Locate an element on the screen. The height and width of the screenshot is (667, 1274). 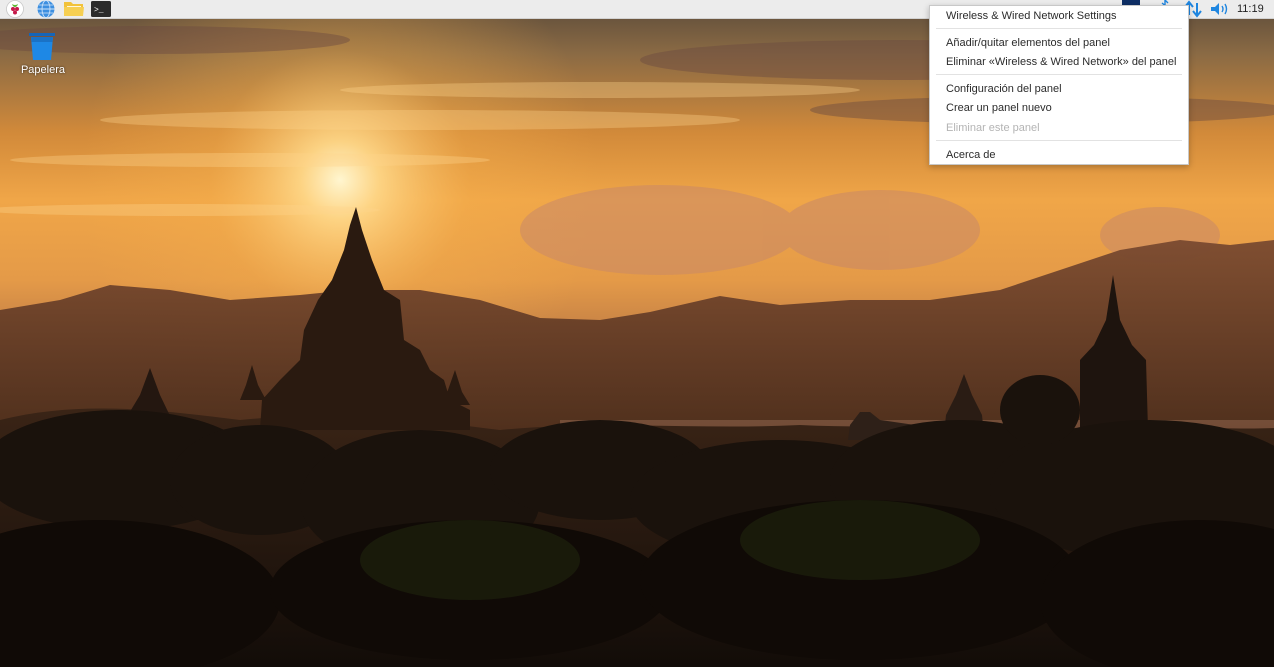
menu-item-panel-settings: Configuración del panel is located at coordinates (1004, 89).